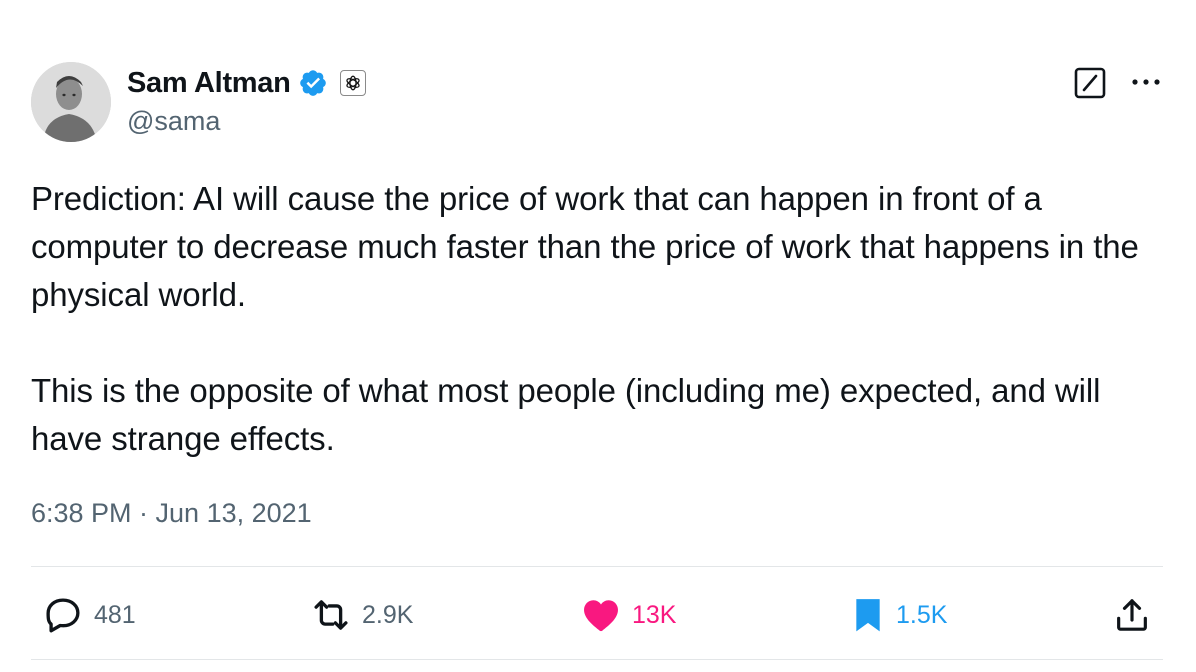 The image size is (1196, 672). Describe the element at coordinates (601, 616) in the screenshot. I see `heart-icon` at that location.